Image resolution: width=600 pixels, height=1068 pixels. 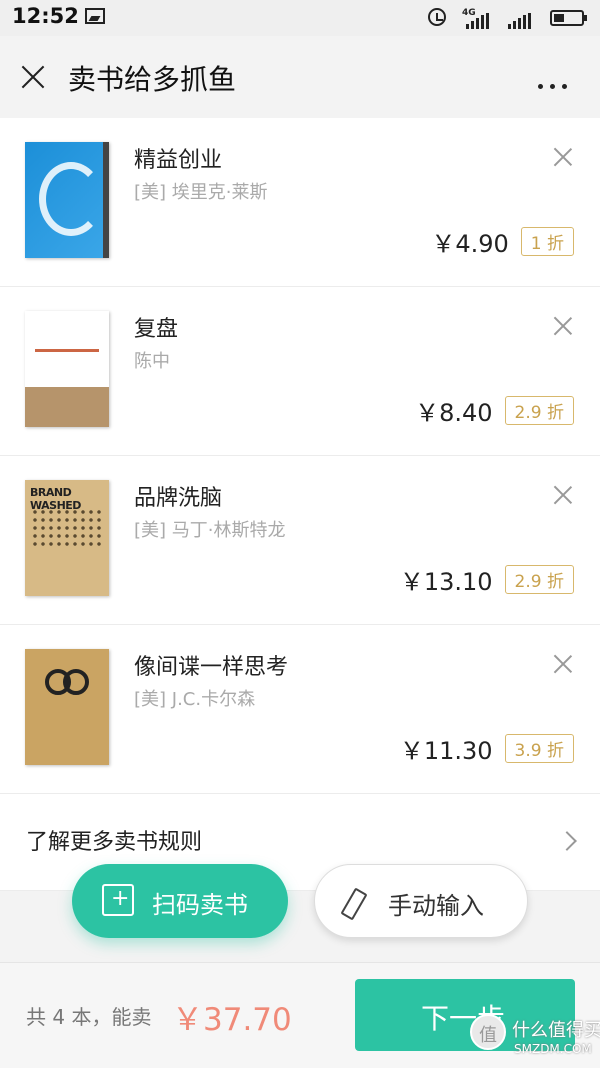 What do you see at coordinates (95, 16) in the screenshot?
I see `gallery-icon` at bounding box center [95, 16].